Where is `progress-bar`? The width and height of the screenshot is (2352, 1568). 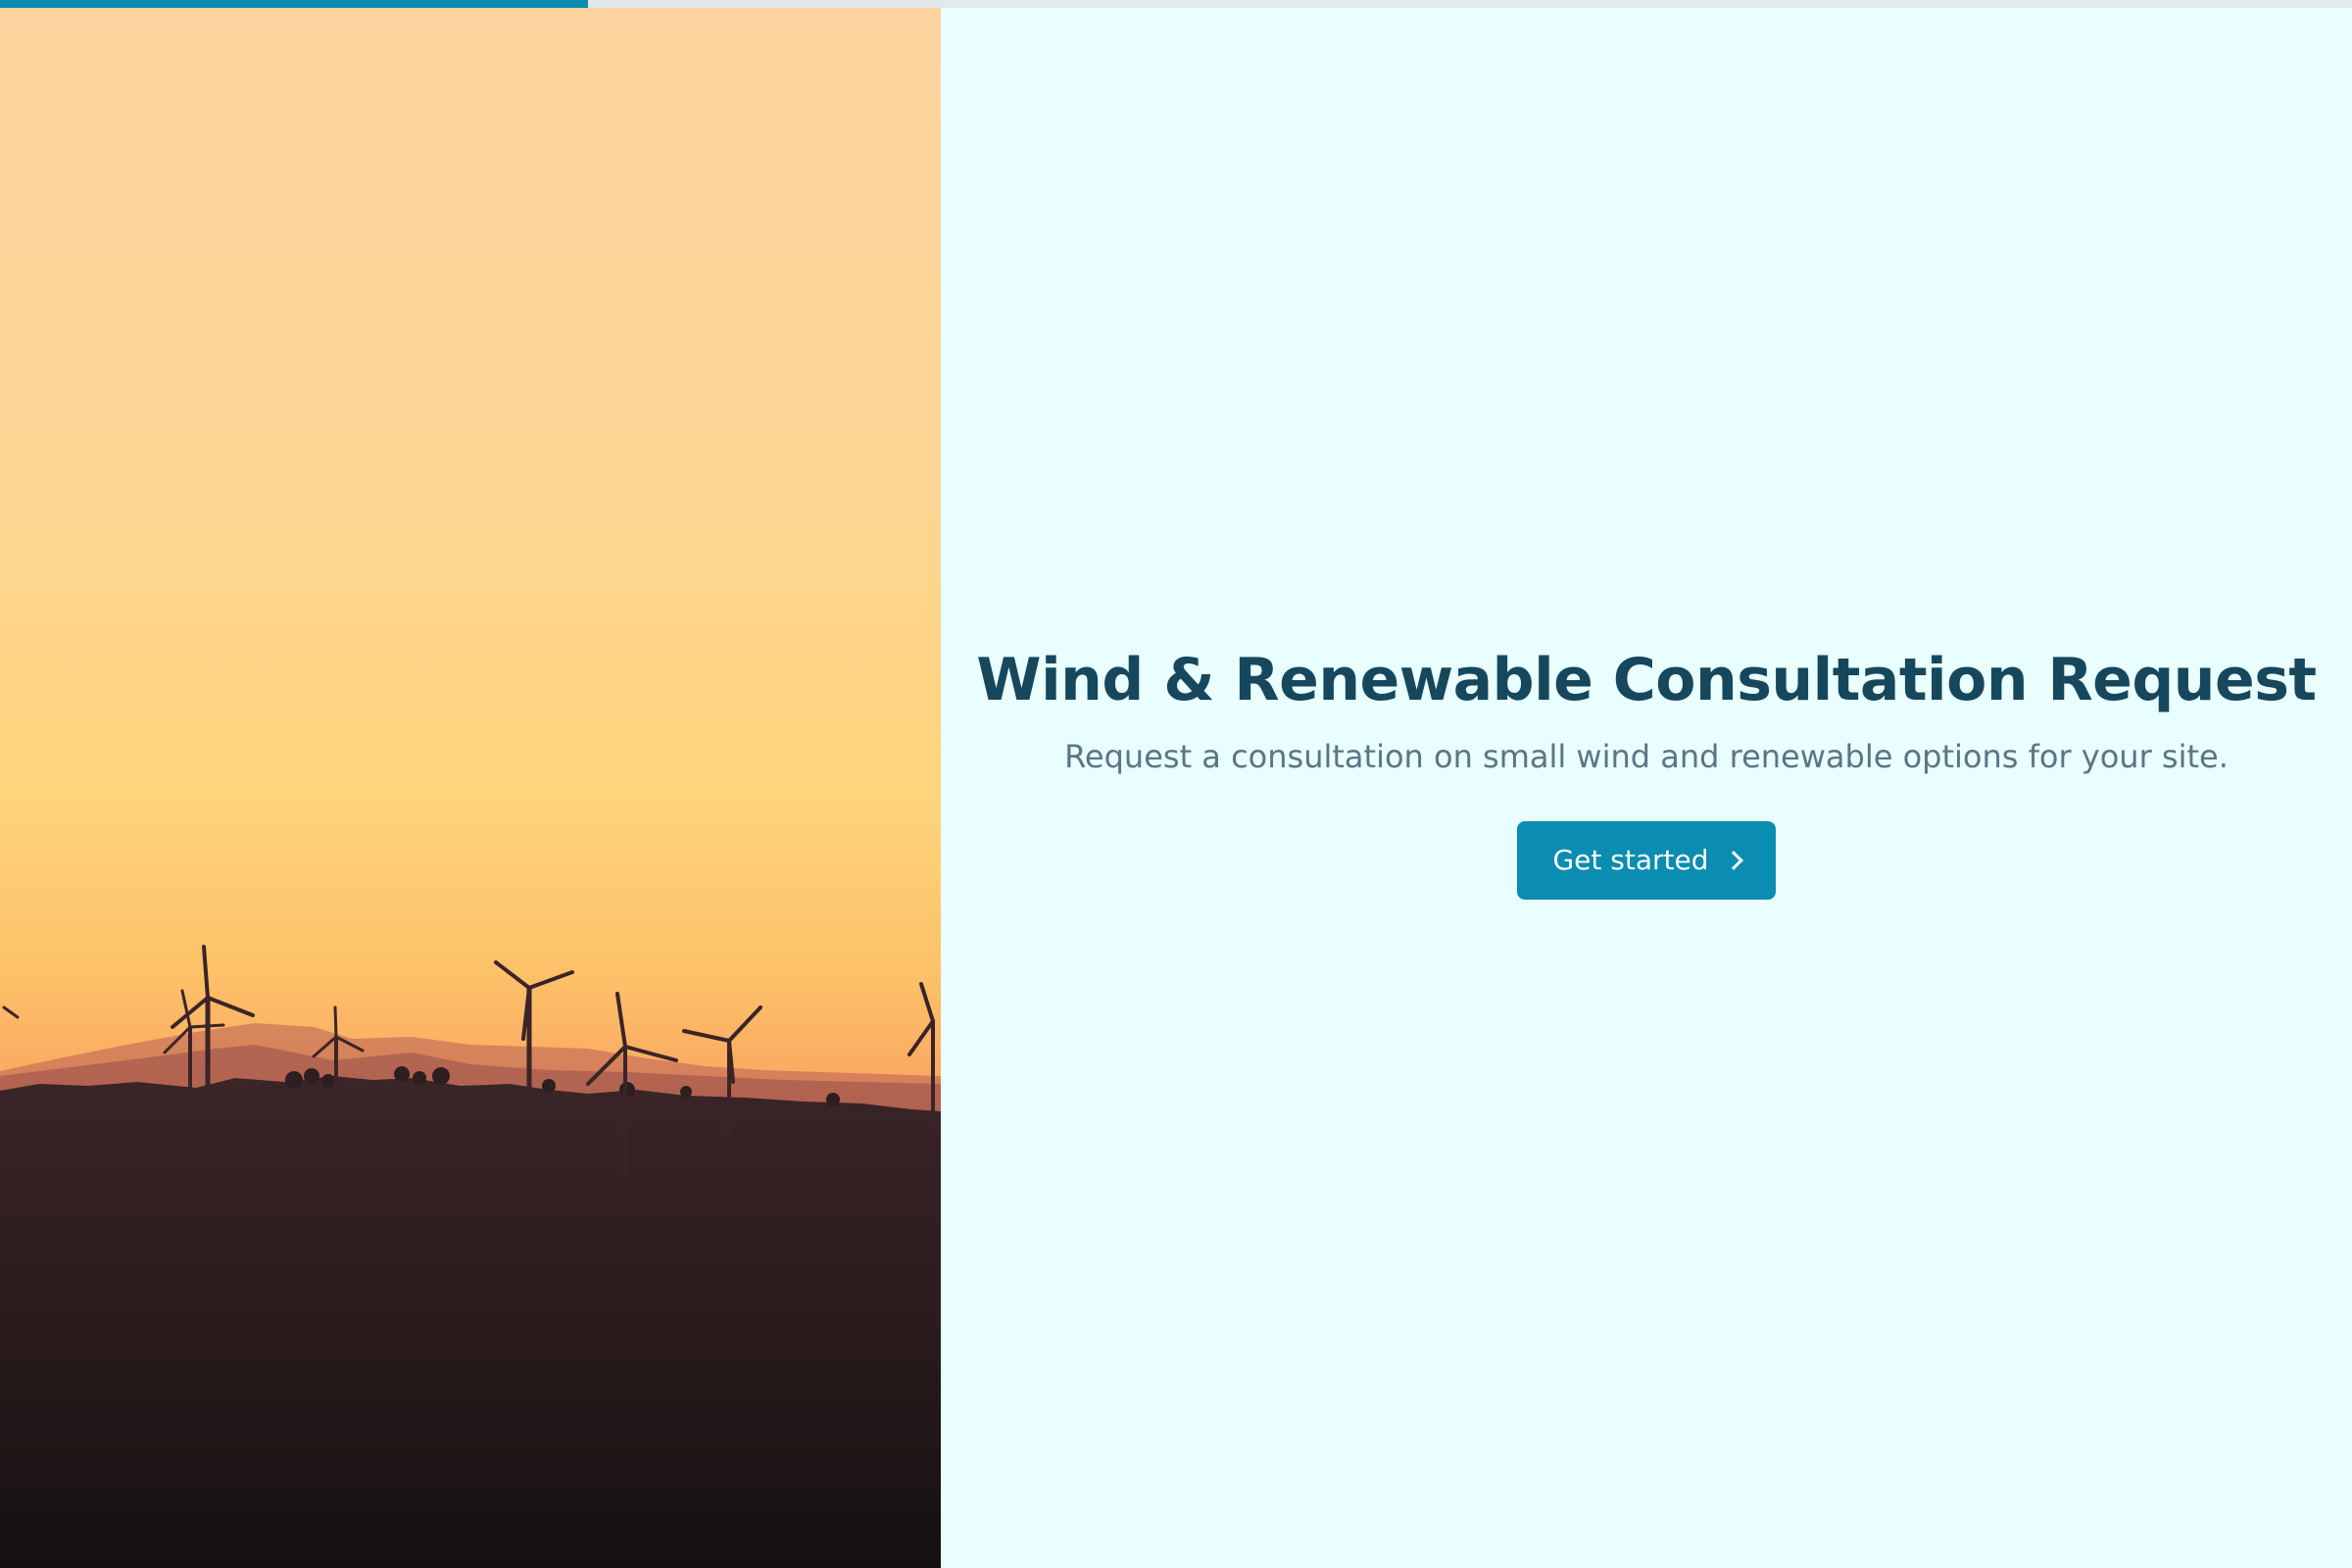 progress-bar is located at coordinates (1176, 4).